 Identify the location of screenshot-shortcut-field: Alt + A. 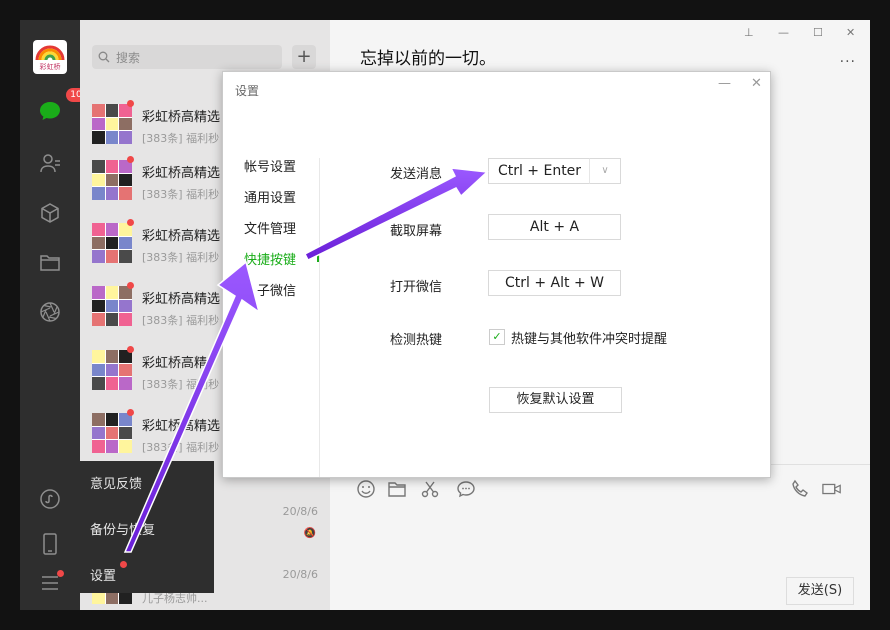
(554, 227).